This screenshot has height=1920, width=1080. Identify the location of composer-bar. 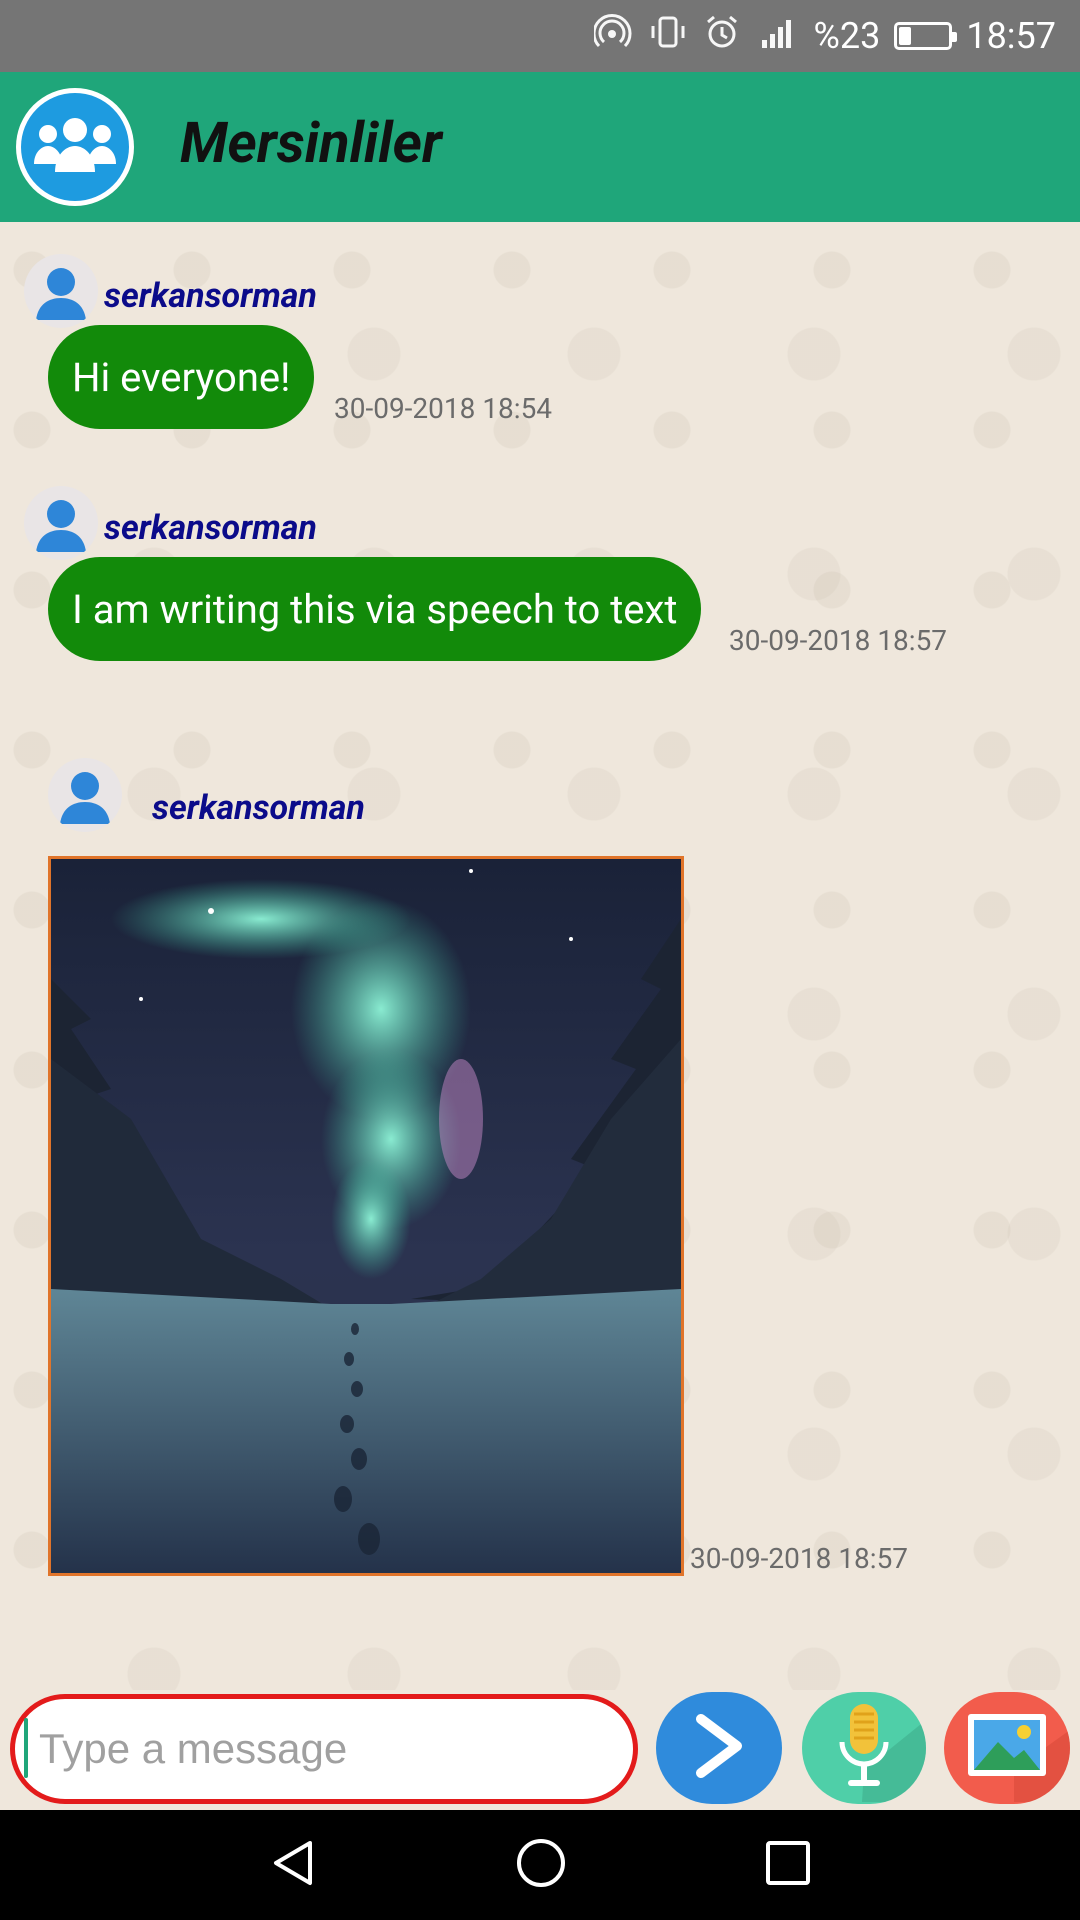
(540, 1750).